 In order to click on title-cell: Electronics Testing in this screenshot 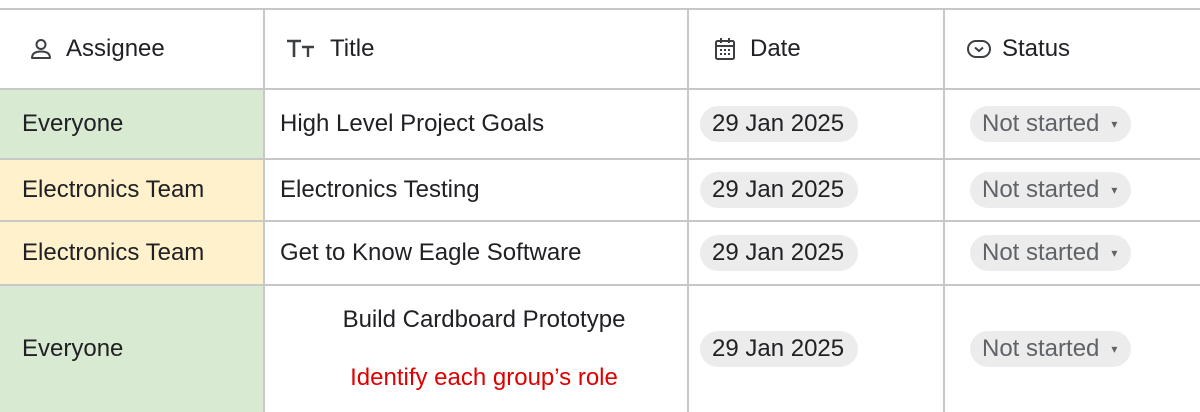, I will do `click(476, 190)`.